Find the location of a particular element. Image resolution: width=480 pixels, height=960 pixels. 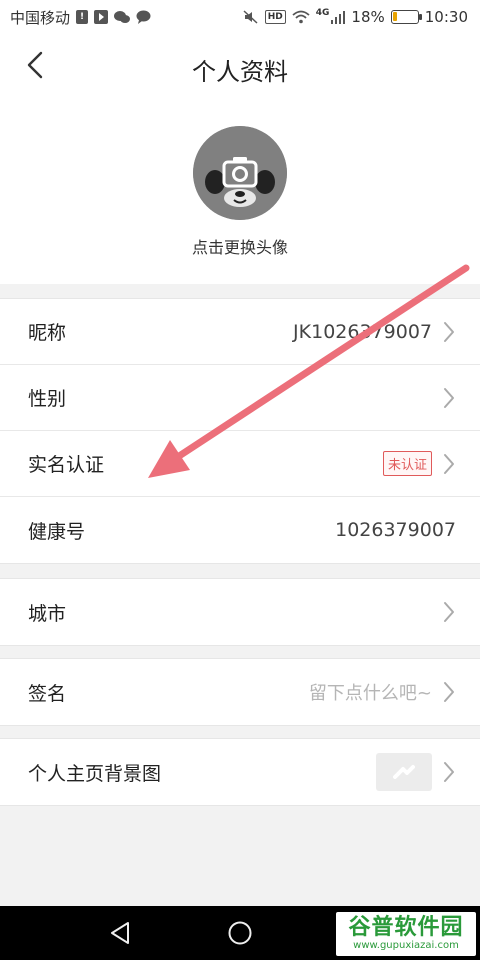

watermark-title: 谷普软件园 is located at coordinates (406, 927).